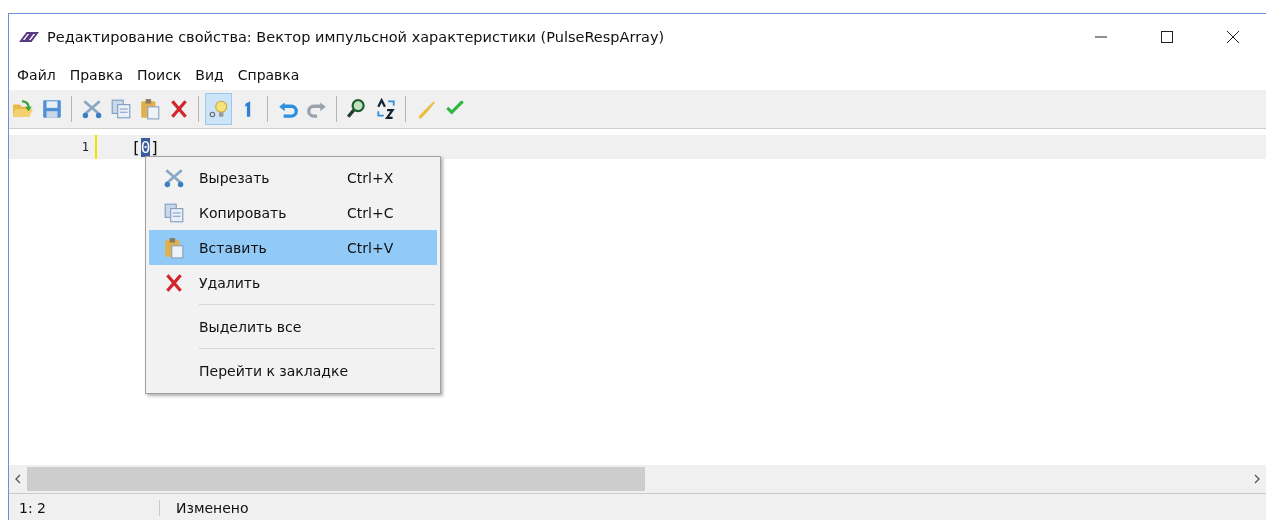 Image resolution: width=1266 pixels, height=520 pixels. What do you see at coordinates (96, 75) in the screenshot?
I see `menu-item: Правка` at bounding box center [96, 75].